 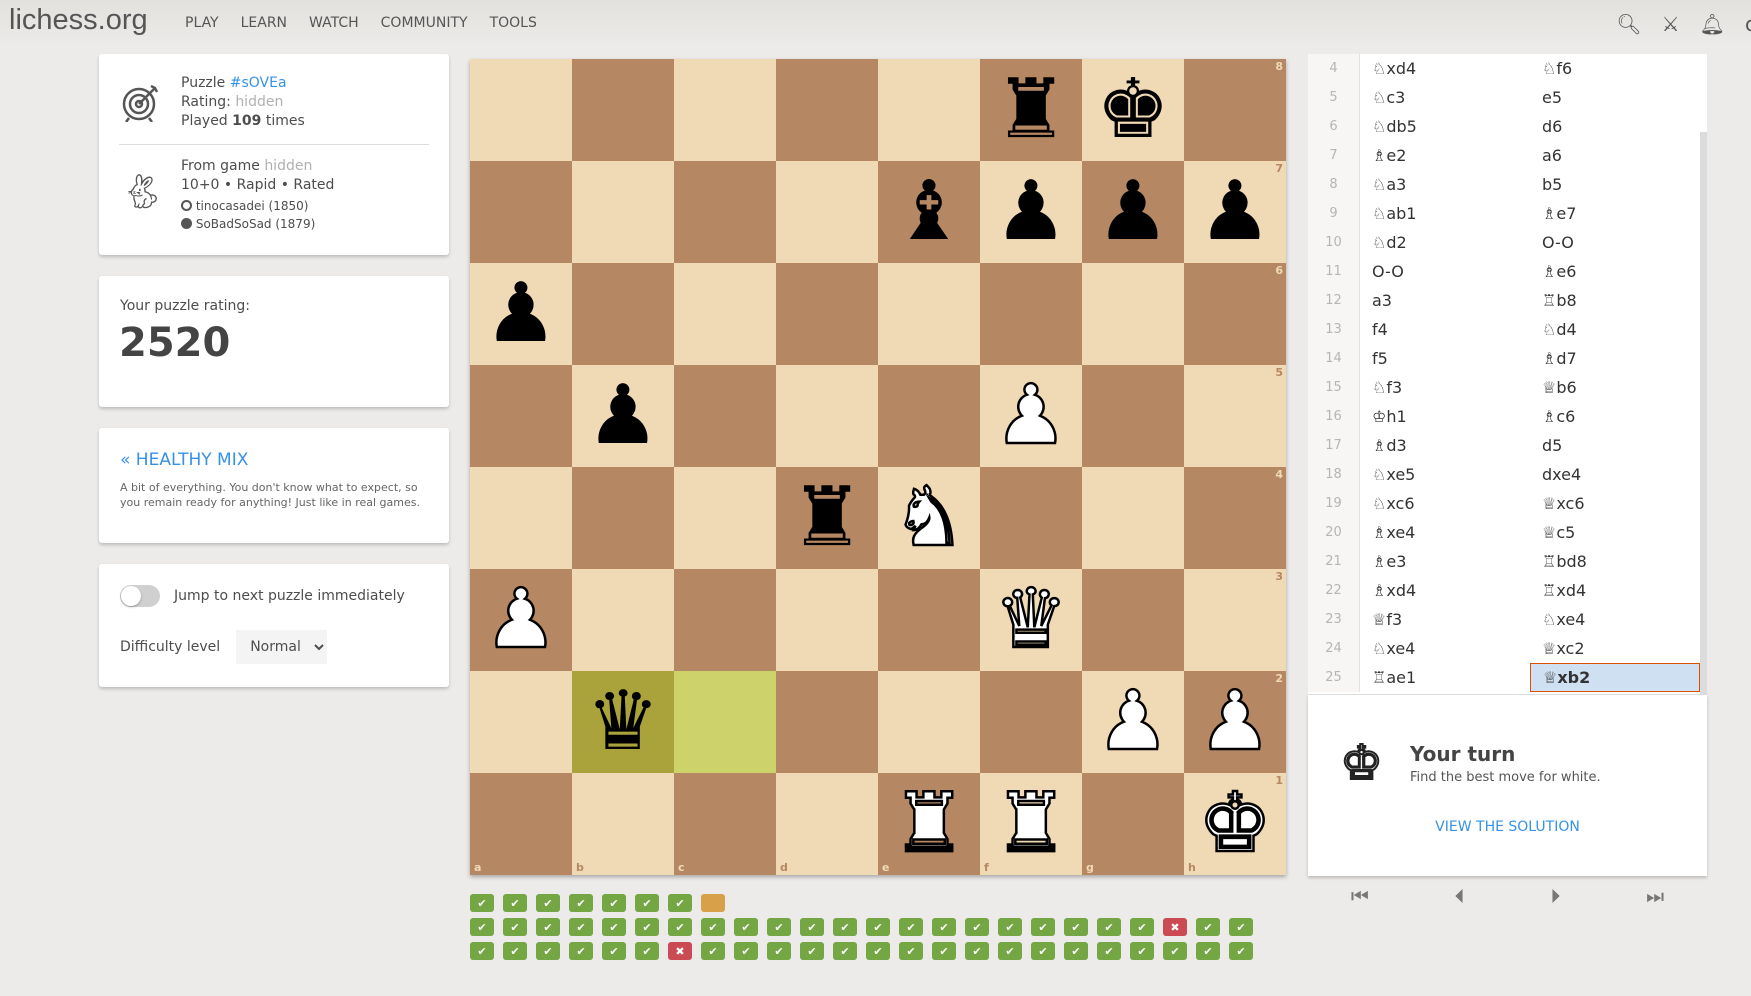 What do you see at coordinates (1133, 110) in the screenshot?
I see `square-g8: ♚` at bounding box center [1133, 110].